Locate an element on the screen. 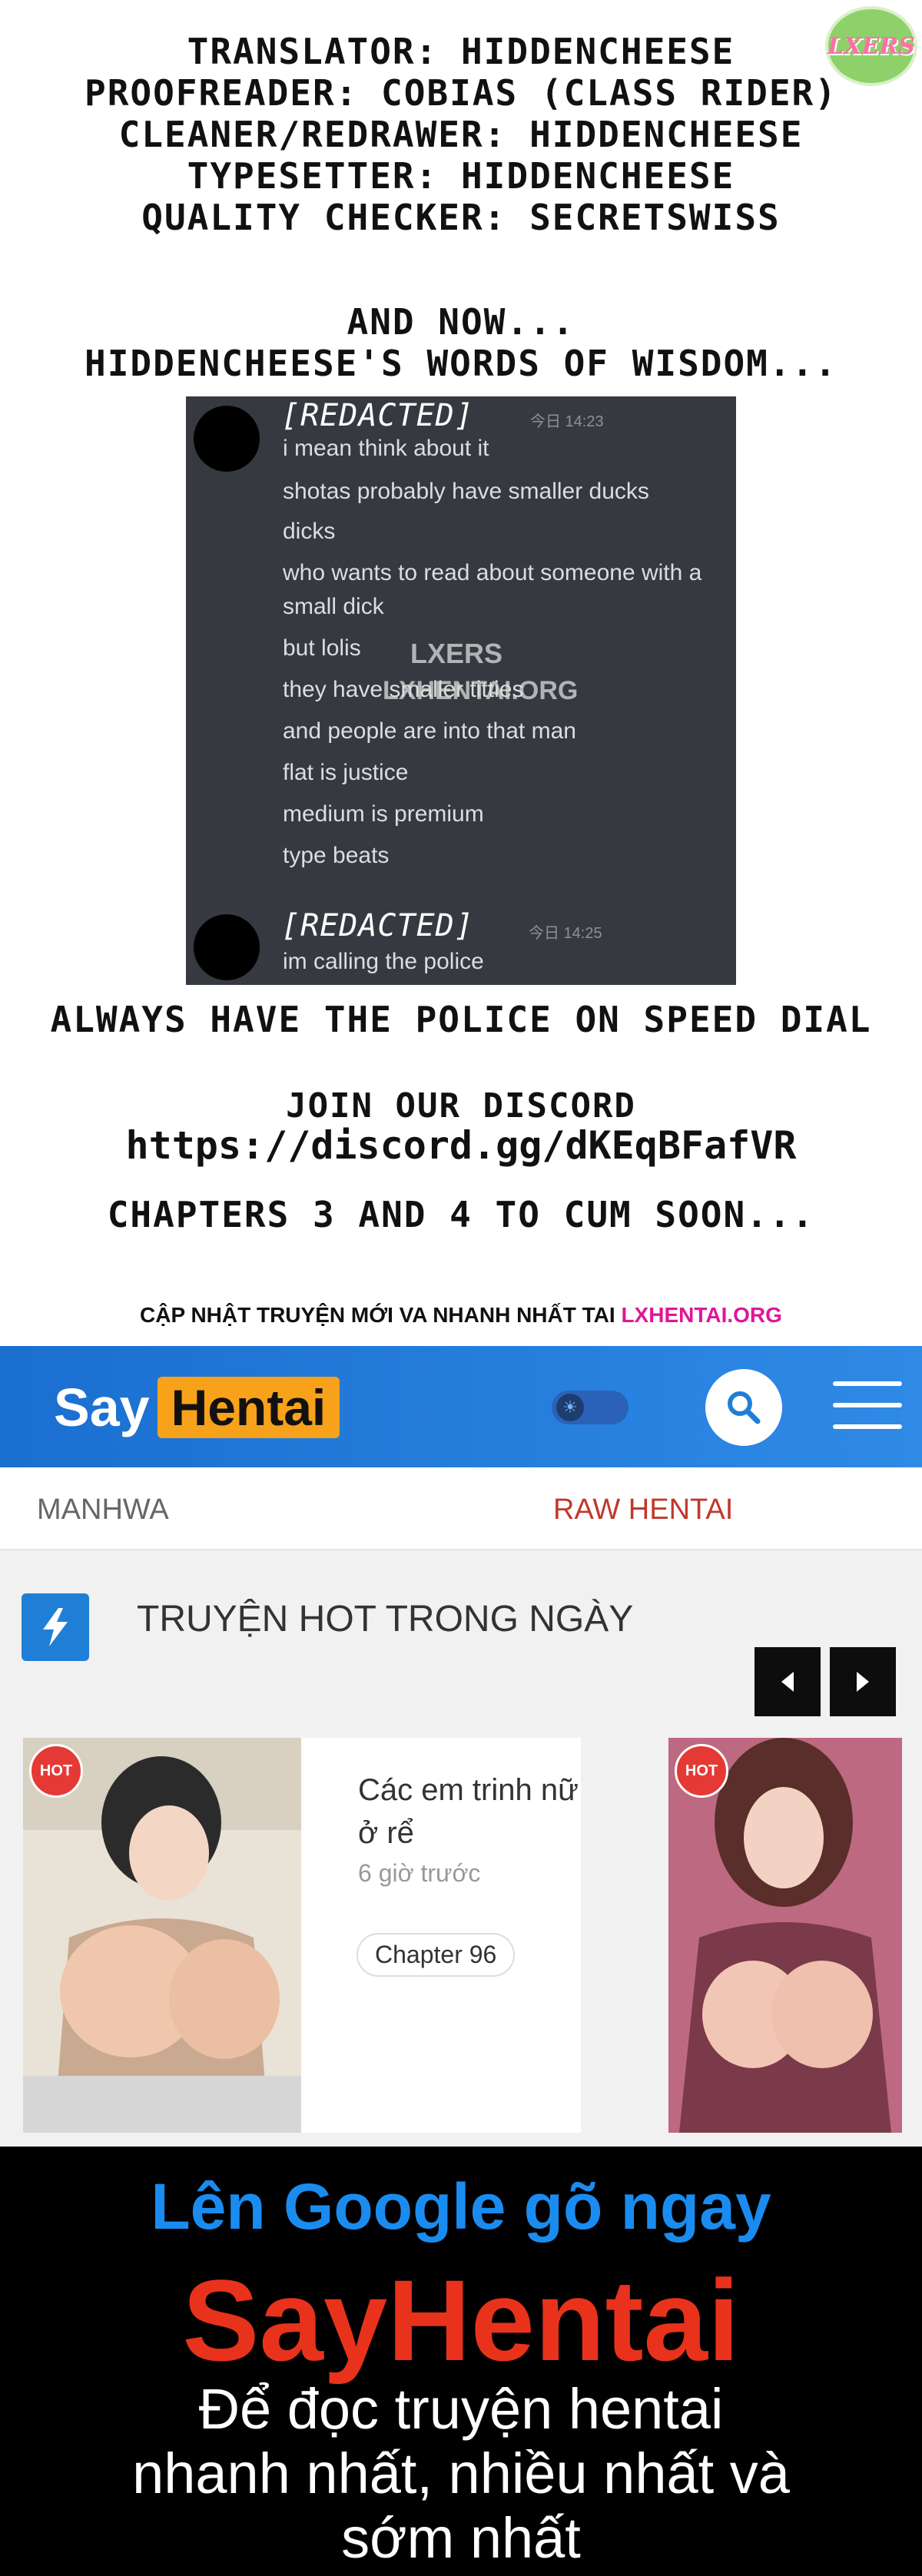 The width and height of the screenshot is (922, 2576). search-button is located at coordinates (743, 1407).